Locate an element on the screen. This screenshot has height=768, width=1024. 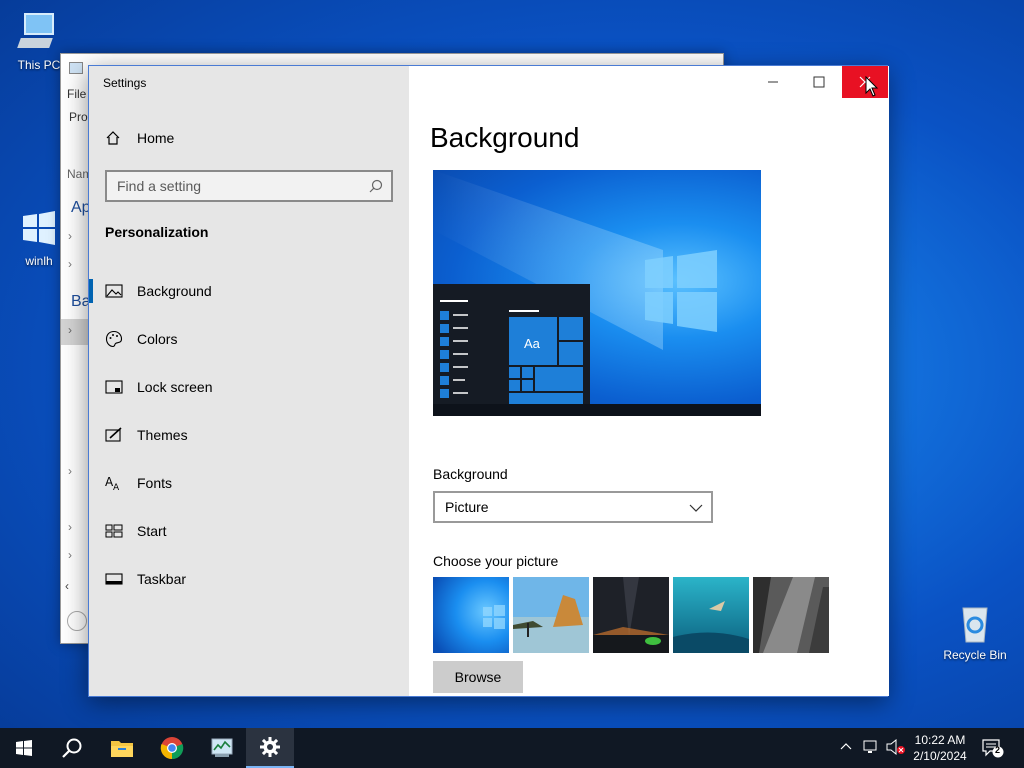
expand-icon is located at coordinates (77, 621).